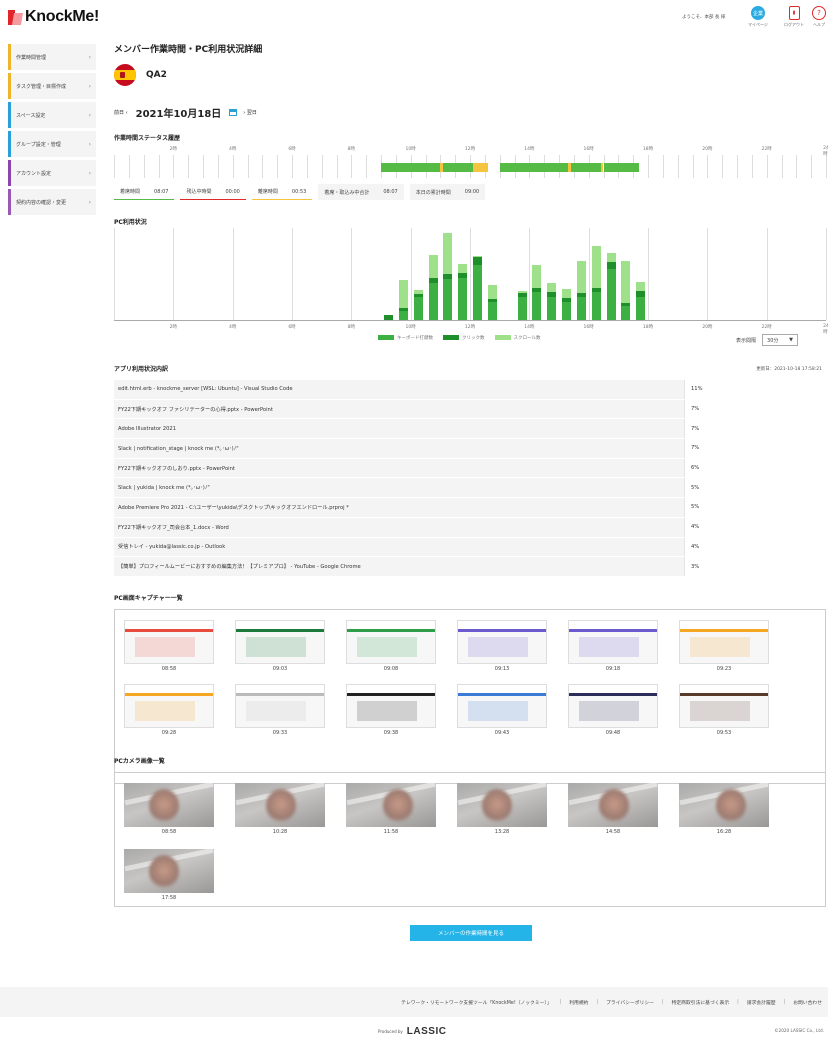 The width and height of the screenshot is (828, 1050). What do you see at coordinates (471, 933) in the screenshot?
I see `view-member-worktime-button: メンバーの作業時間を見る` at bounding box center [471, 933].